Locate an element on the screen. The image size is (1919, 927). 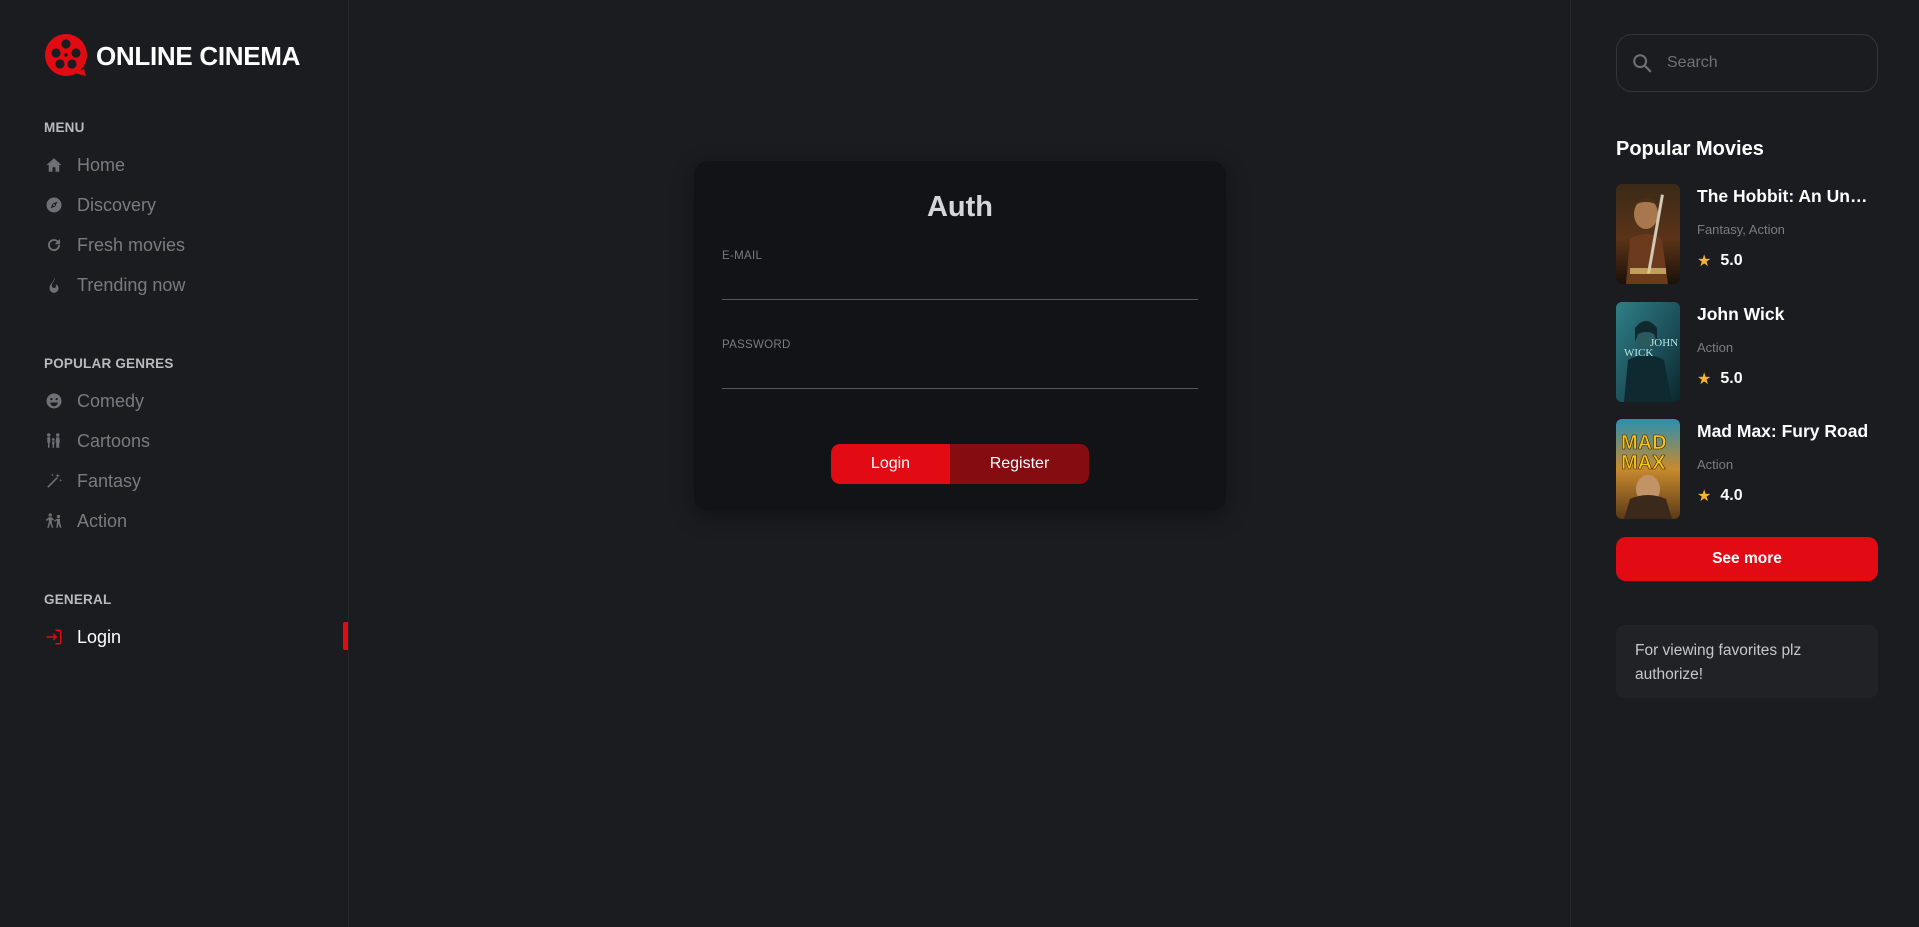
password-label: PASSWORD is located at coordinates (756, 345).